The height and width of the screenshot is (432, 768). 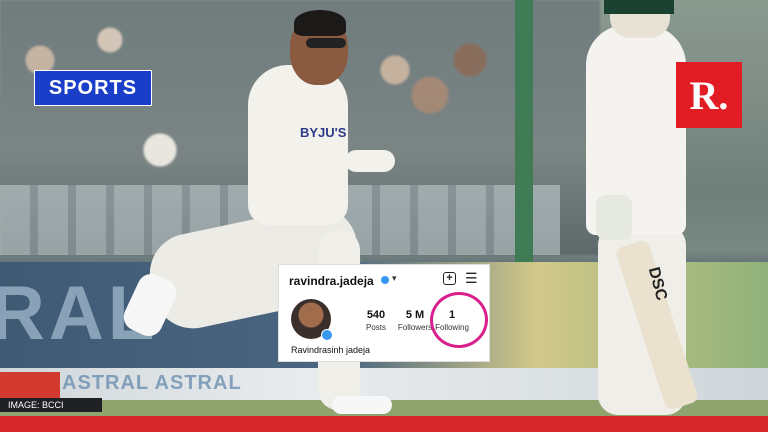 What do you see at coordinates (320, 23) in the screenshot?
I see `player-hair` at bounding box center [320, 23].